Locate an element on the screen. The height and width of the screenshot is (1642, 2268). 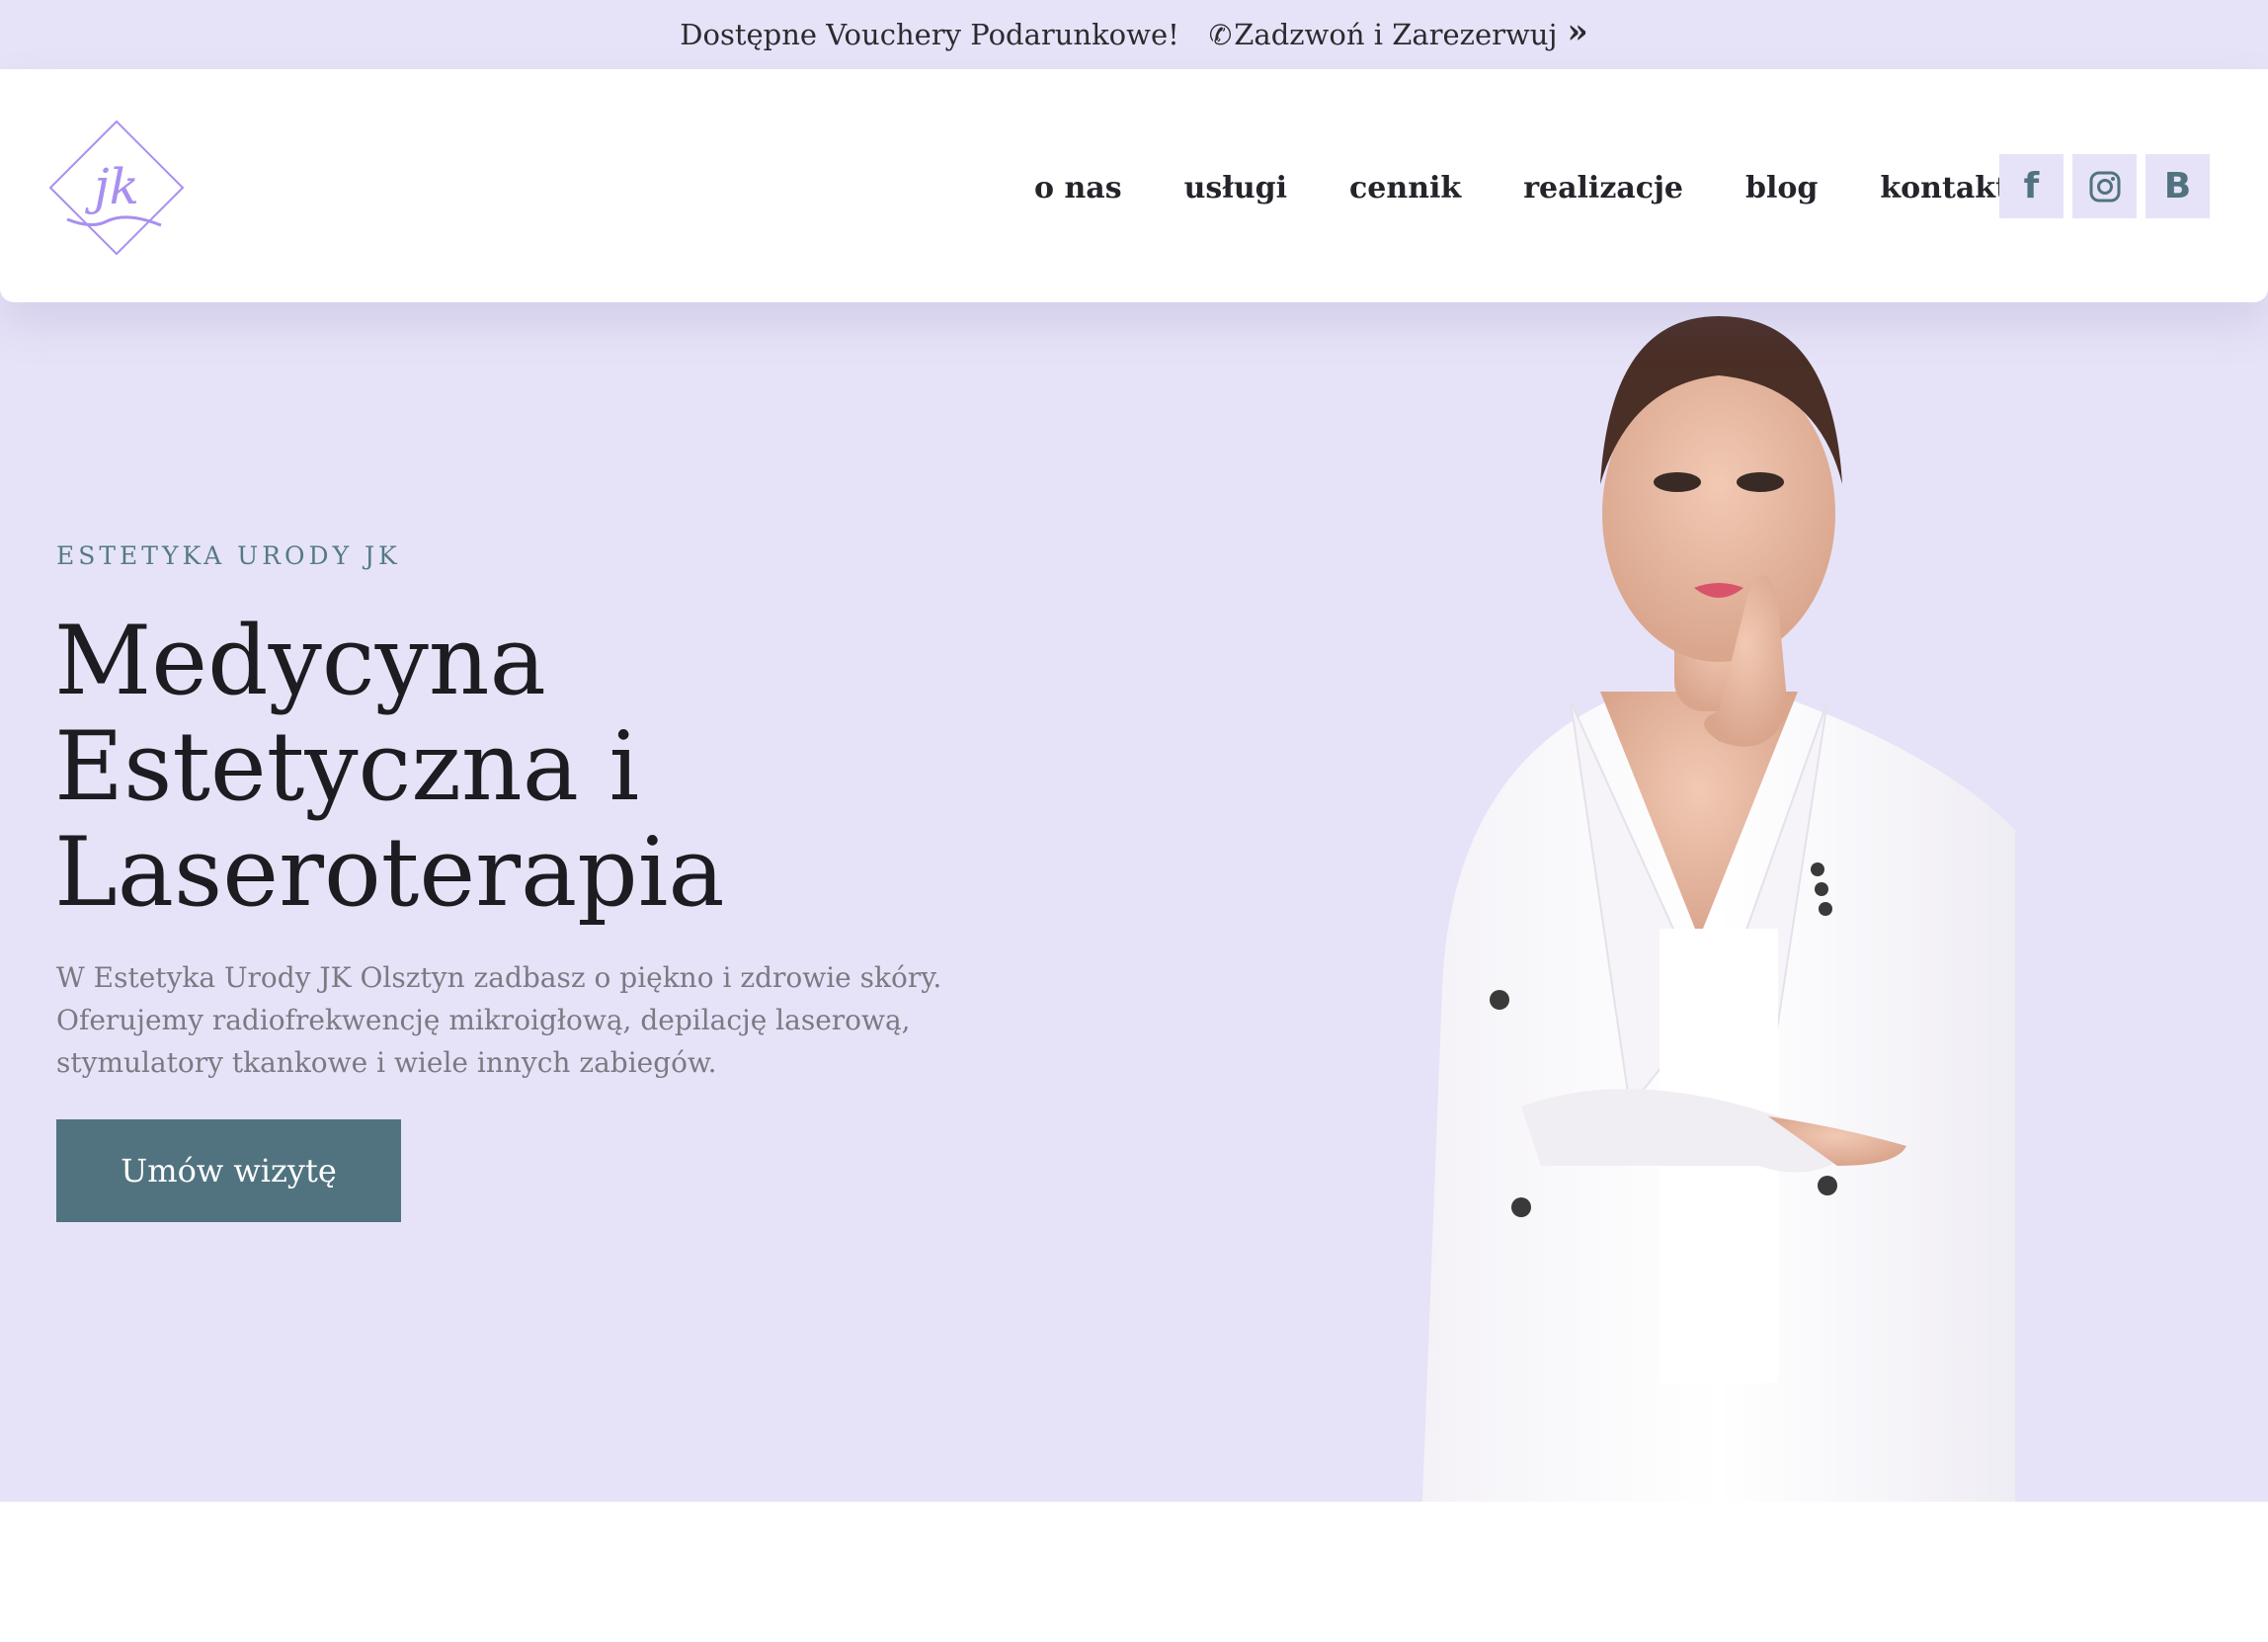
nav-item-cennik: cennik is located at coordinates (1405, 188).